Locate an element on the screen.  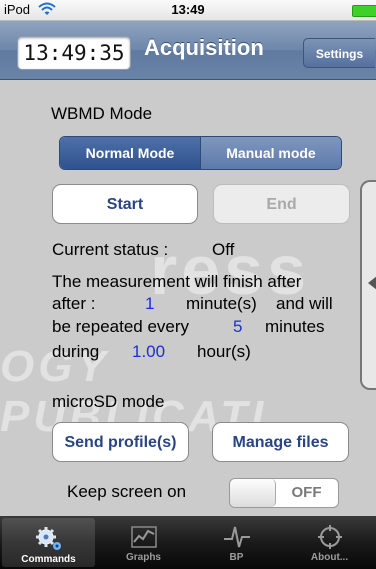
nav-bar: 13:49:35 Acquisition Settings is located at coordinates (188, 50).